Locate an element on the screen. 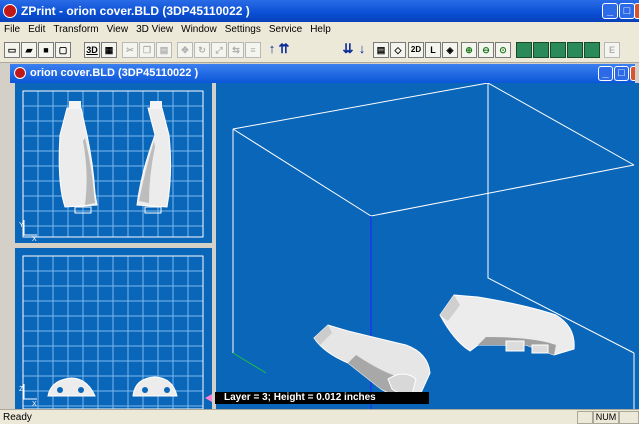 Image resolution: width=639 pixels, height=424 pixels. menu-help: Help is located at coordinates (320, 28).